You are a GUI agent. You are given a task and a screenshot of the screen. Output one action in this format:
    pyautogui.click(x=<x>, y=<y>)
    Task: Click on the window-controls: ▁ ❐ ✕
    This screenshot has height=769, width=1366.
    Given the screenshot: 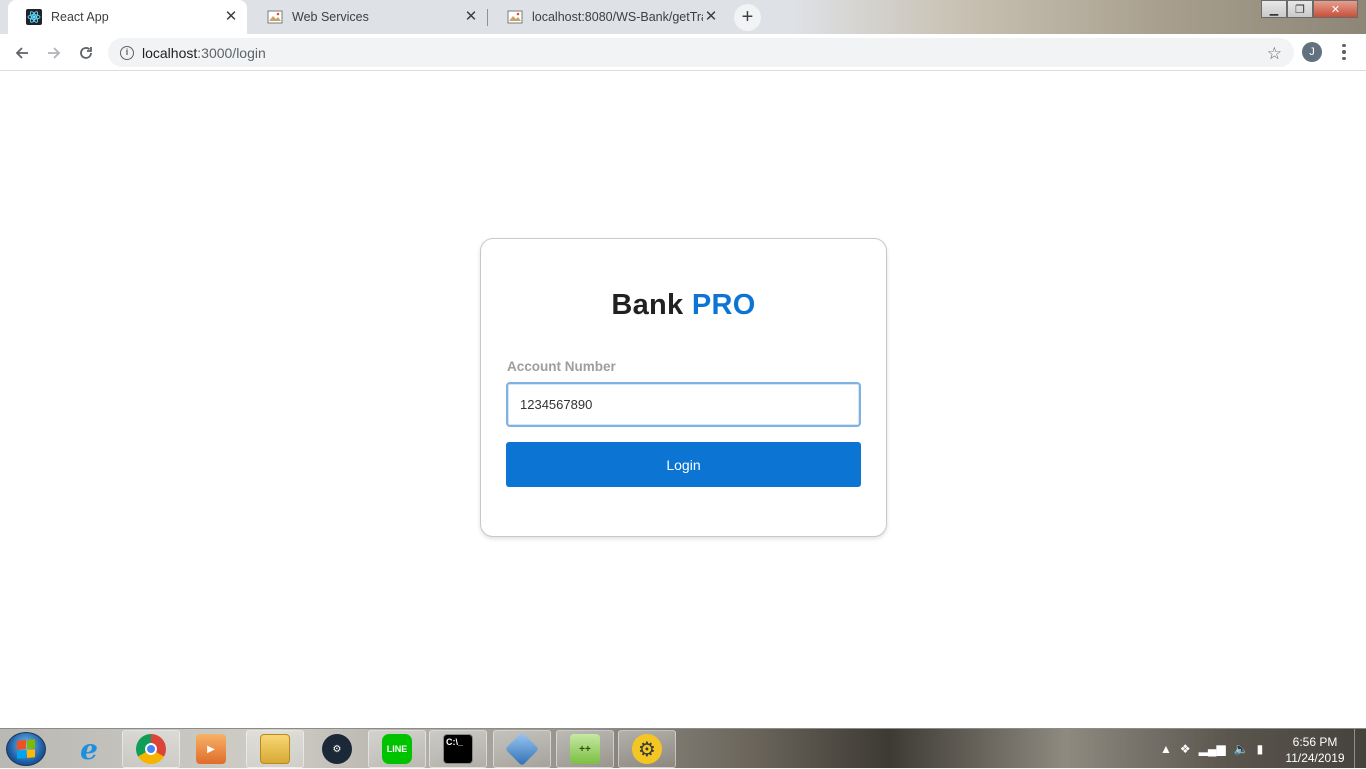 What is the action you would take?
    pyautogui.click(x=1309, y=9)
    